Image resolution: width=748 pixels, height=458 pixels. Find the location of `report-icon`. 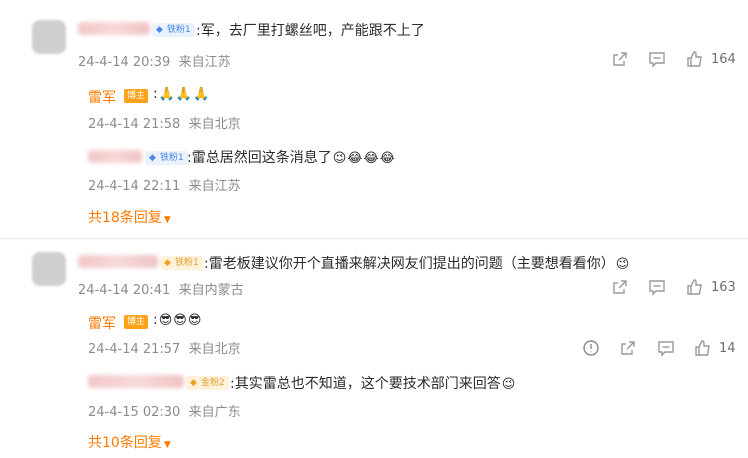

report-icon is located at coordinates (591, 348).